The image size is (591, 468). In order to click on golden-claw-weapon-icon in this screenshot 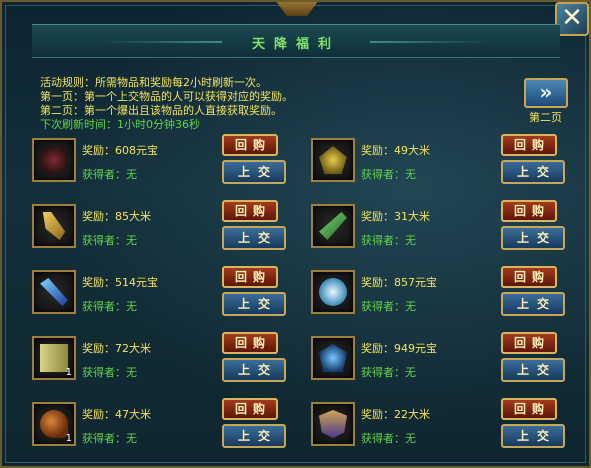, I will do `click(54, 226)`.